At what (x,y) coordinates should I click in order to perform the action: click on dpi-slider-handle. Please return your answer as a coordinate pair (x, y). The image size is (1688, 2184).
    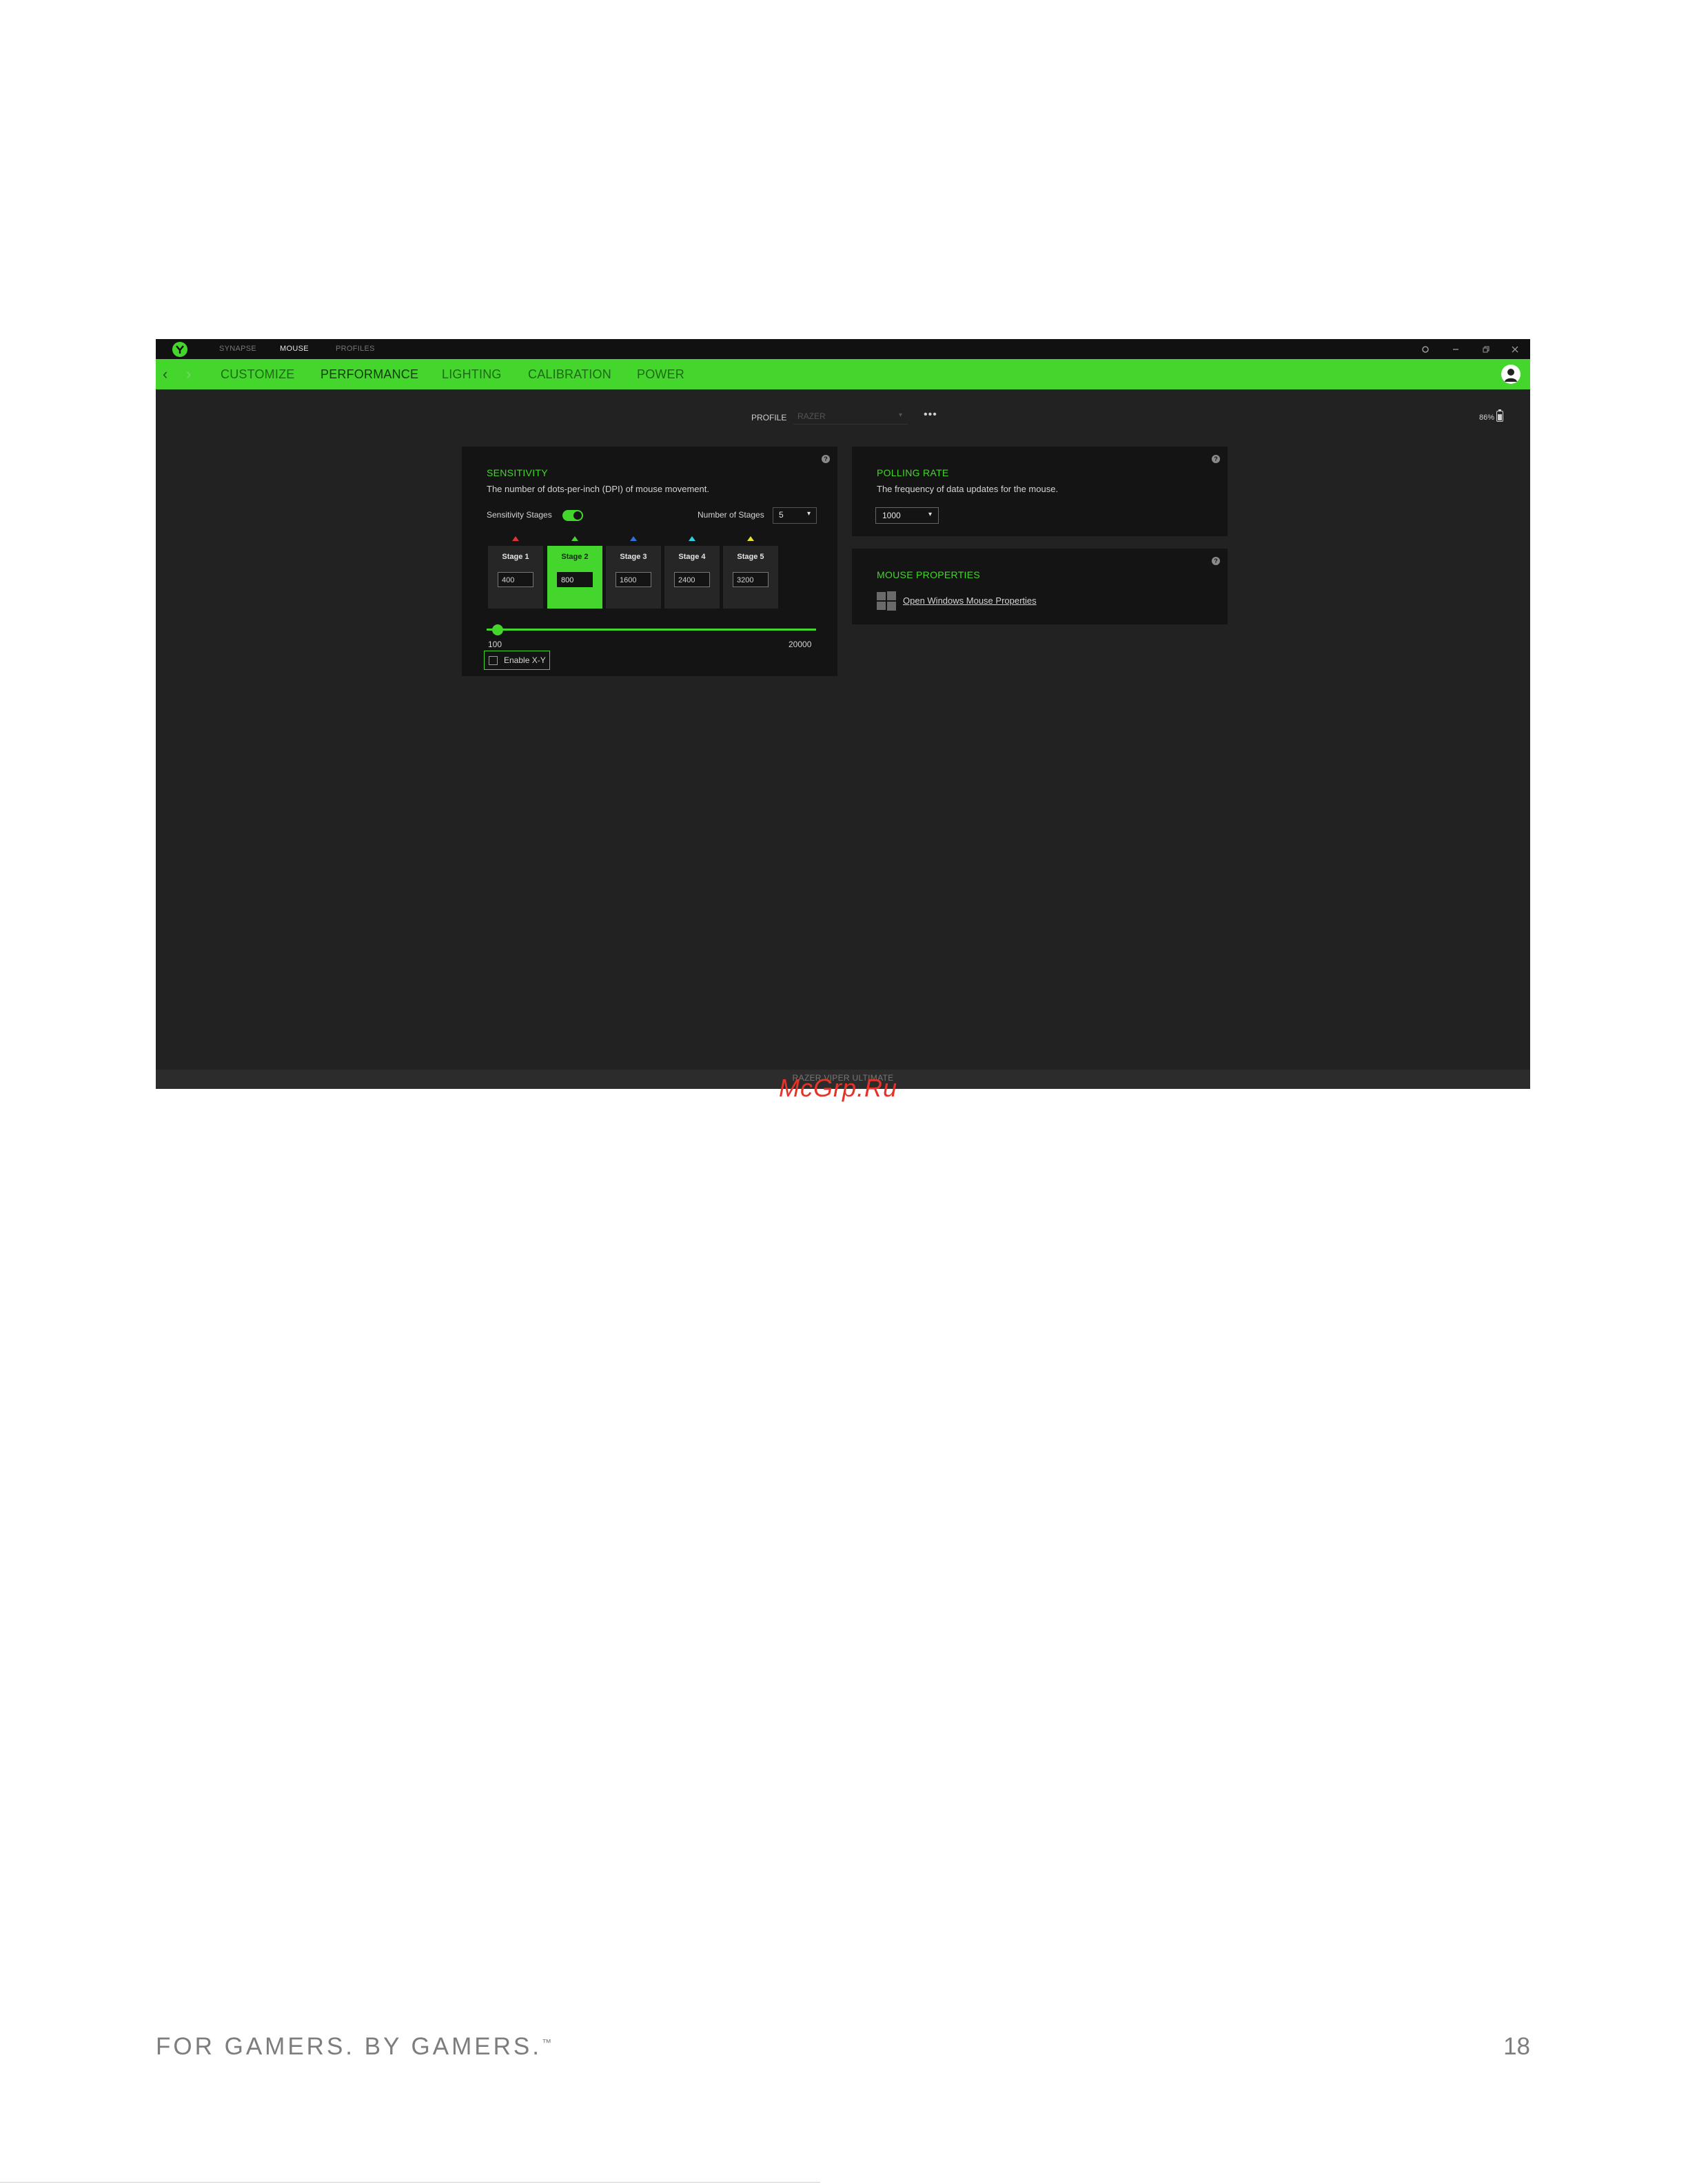
    Looking at the image, I should click on (497, 629).